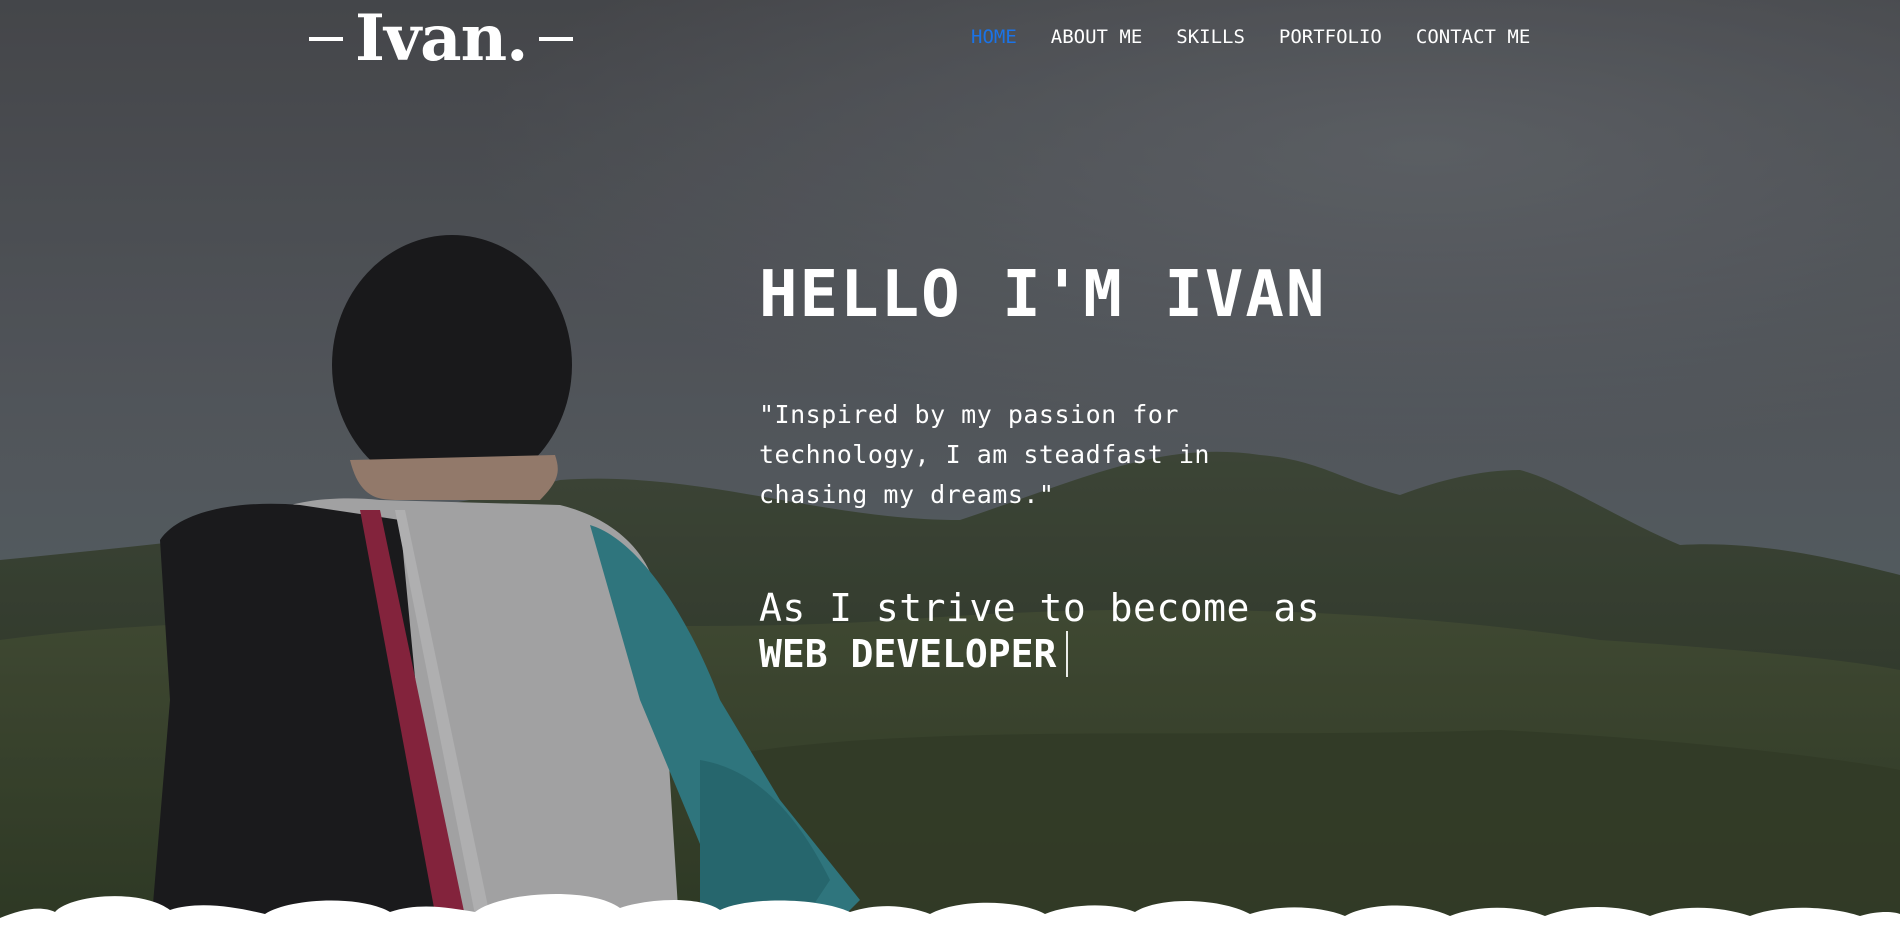 The image size is (1900, 940). I want to click on logo-right-dash, so click(556, 39).